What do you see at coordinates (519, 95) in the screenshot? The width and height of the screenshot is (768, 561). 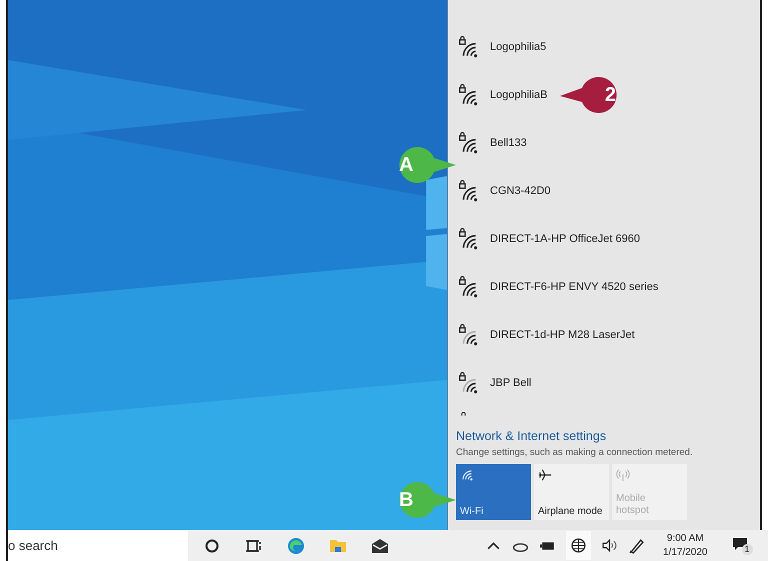 I see `network-name: LogophiliaB` at bounding box center [519, 95].